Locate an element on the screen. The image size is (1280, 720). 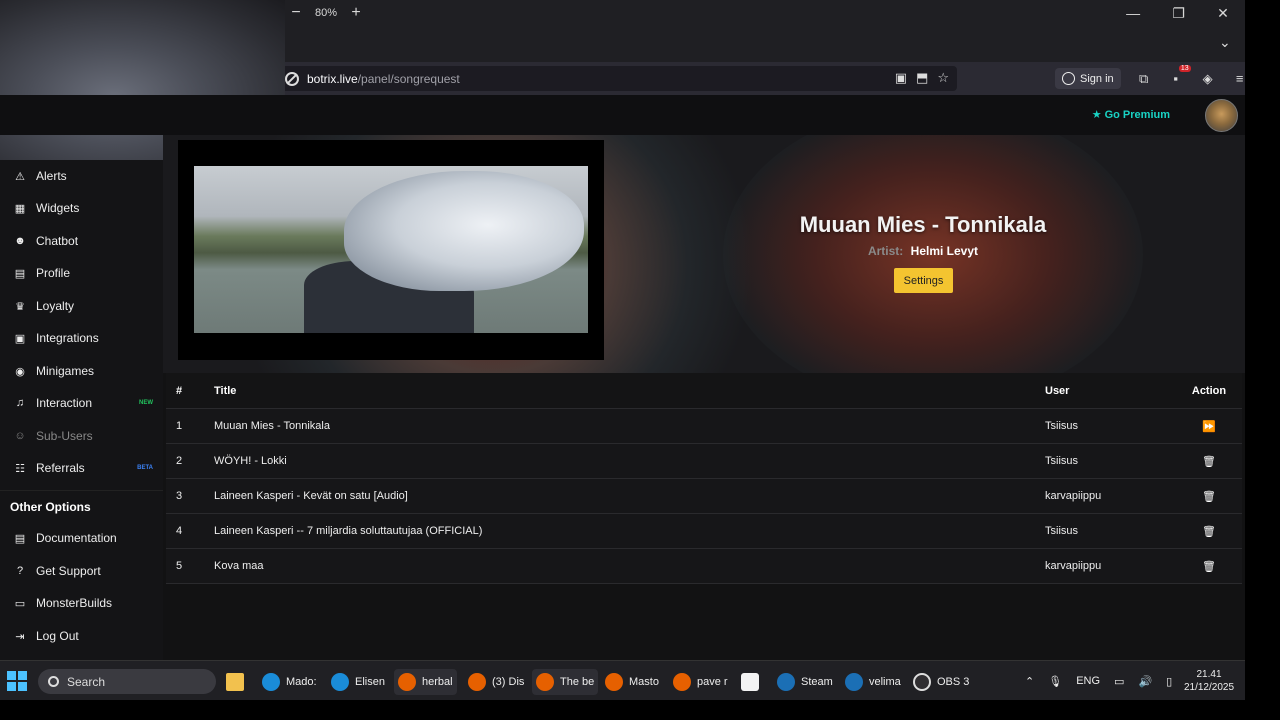
taskbar-app: The be is located at coordinates (565, 682).